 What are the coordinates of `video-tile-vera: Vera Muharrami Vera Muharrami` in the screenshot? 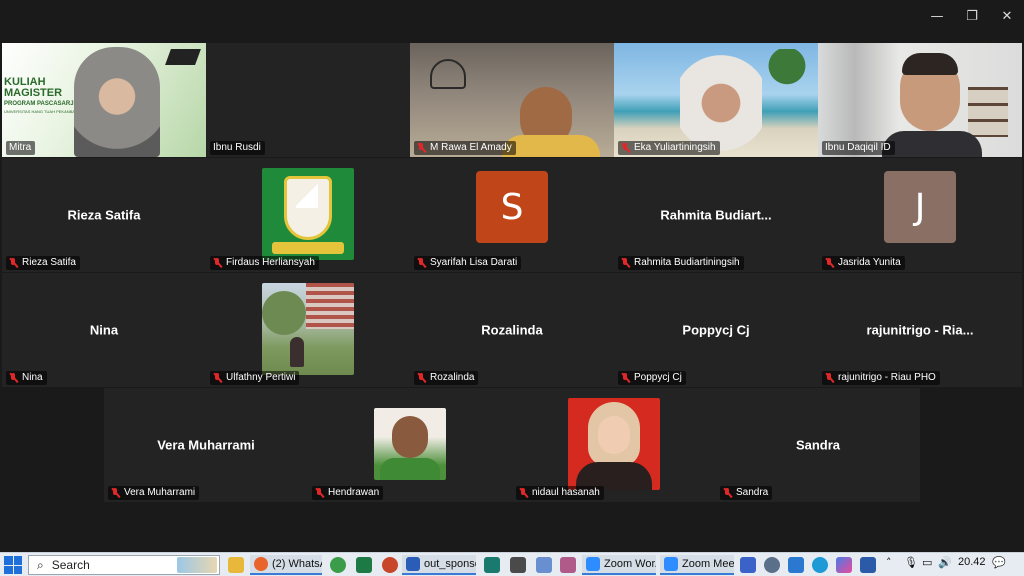 It's located at (206, 445).